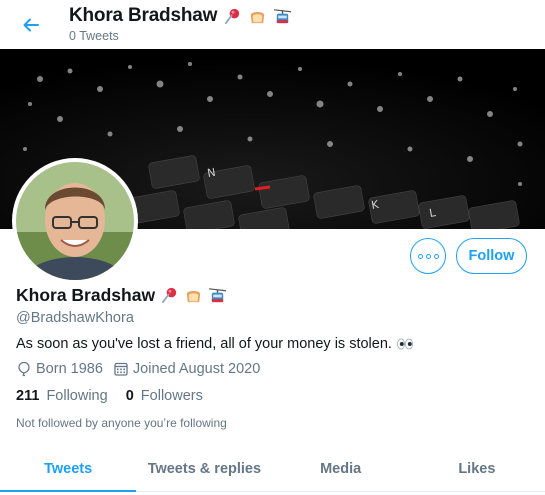 The height and width of the screenshot is (495, 545). I want to click on tab-tweets-and-replies: Tweets & replies, so click(204, 469).